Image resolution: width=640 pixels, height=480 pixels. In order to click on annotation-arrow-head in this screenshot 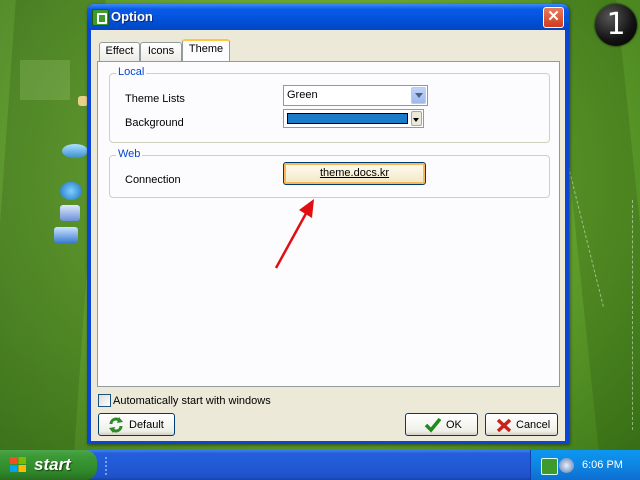, I will do `click(306, 208)`.